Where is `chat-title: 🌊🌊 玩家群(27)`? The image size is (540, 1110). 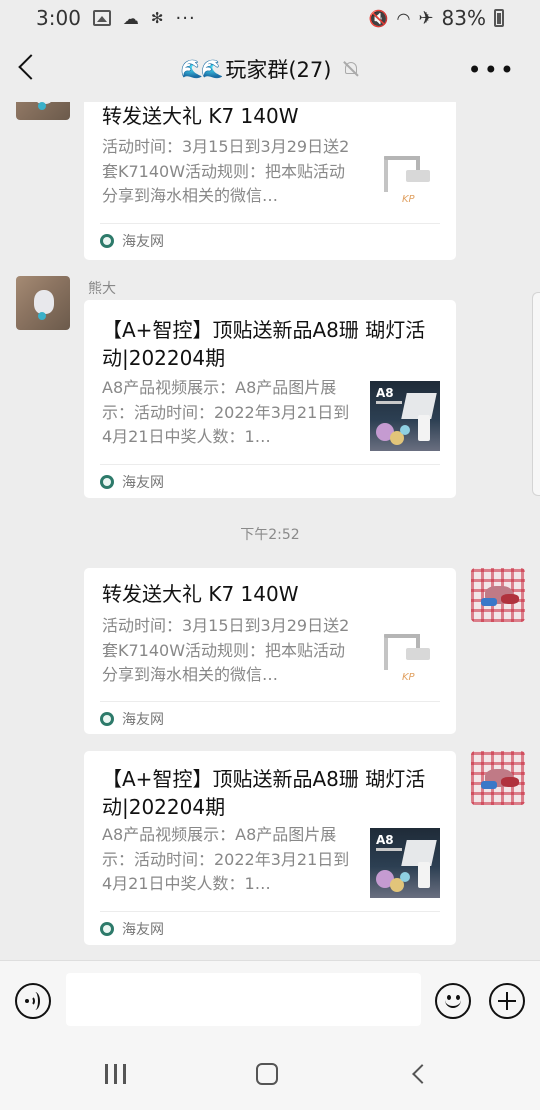
chat-title: 🌊🌊 玩家群(27) is located at coordinates (270, 69).